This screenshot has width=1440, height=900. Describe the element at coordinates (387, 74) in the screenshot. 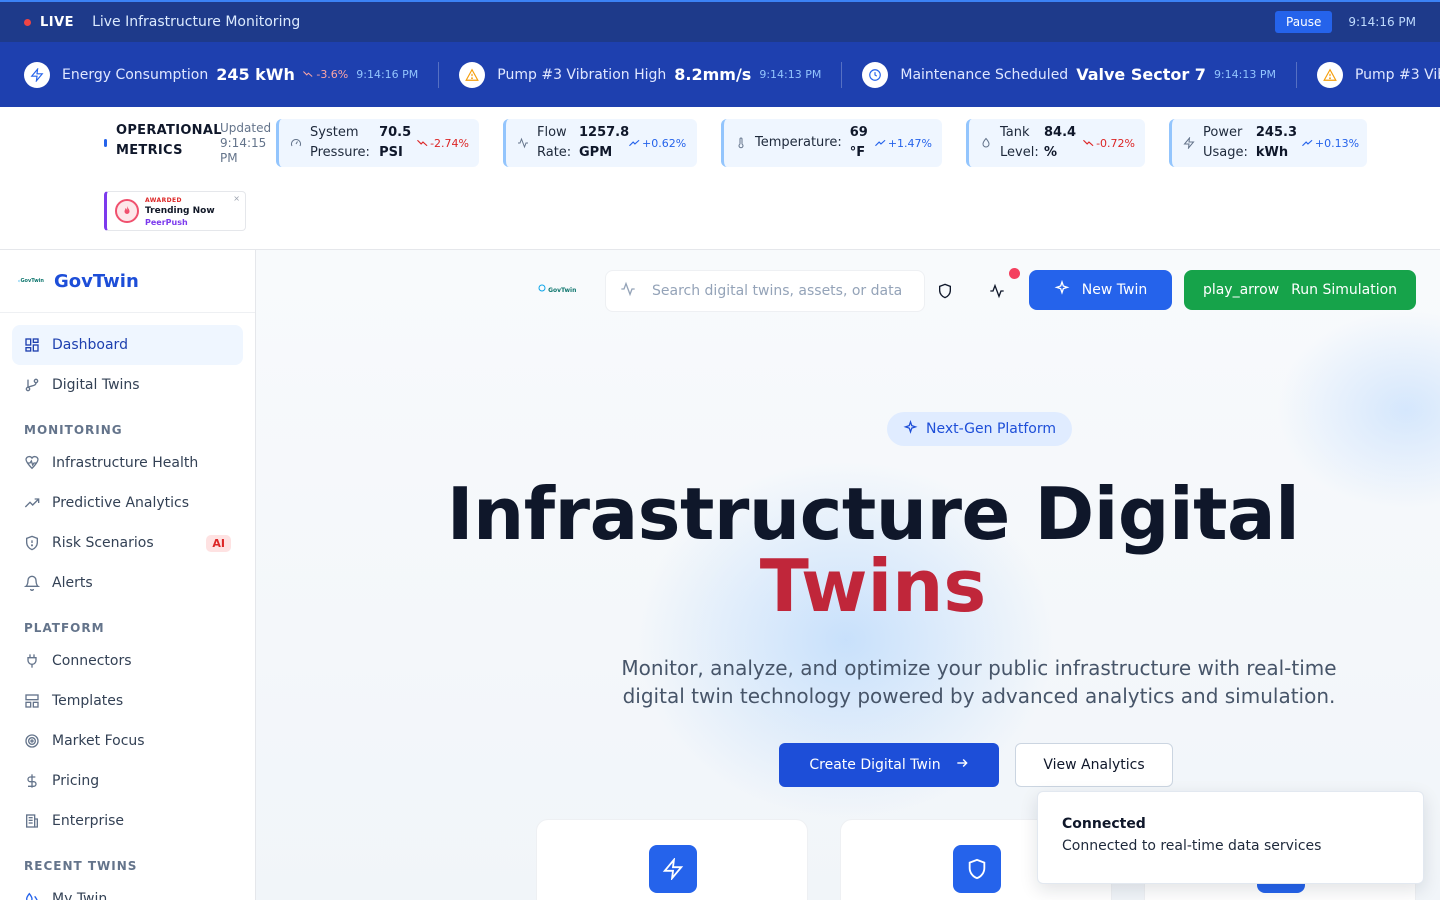

I see `ticker-time: 9:14:16 PM` at that location.